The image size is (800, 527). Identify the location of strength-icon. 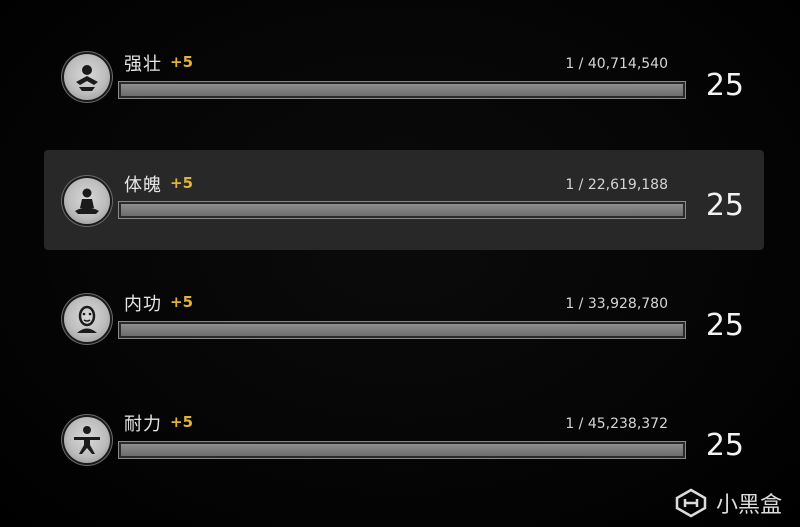
(87, 77).